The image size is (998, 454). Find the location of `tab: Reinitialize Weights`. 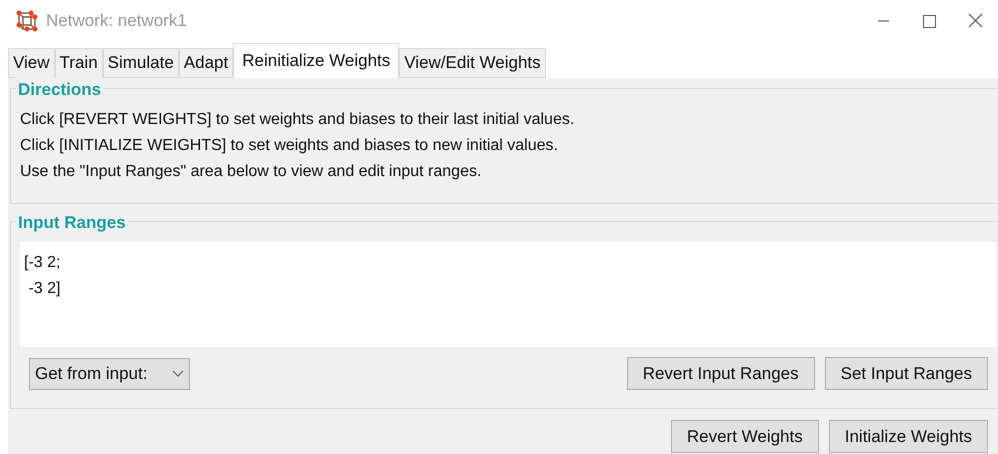

tab: Reinitialize Weights is located at coordinates (316, 60).